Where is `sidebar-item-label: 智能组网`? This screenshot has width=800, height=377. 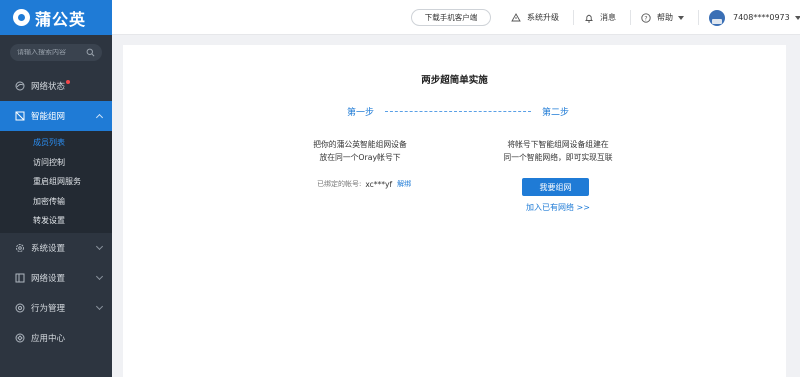
sidebar-item-label: 智能组网 is located at coordinates (48, 117).